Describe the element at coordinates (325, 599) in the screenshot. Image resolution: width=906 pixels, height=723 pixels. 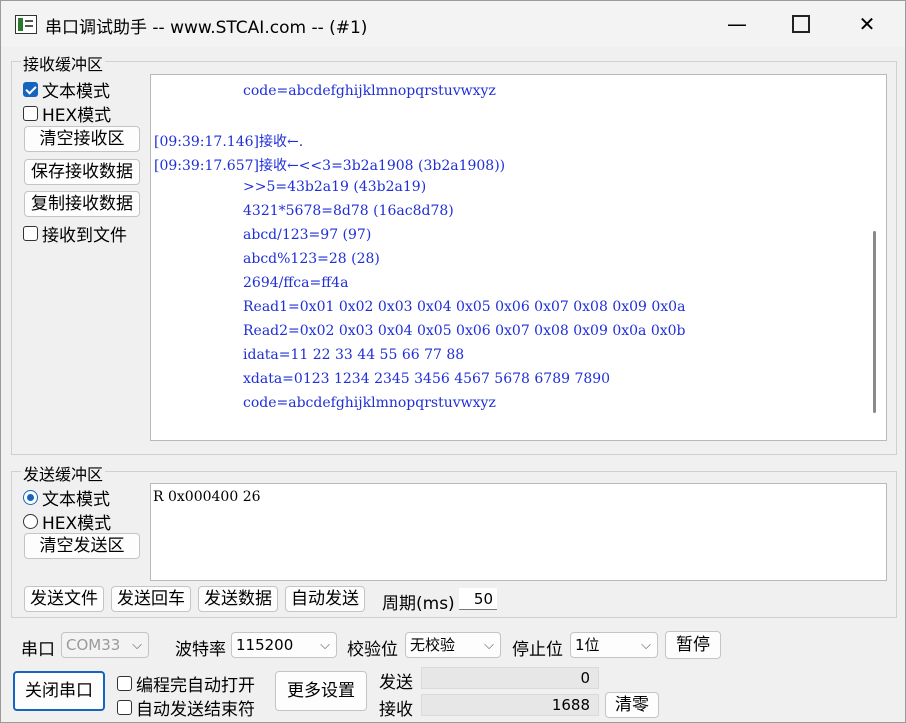
I see `auto-send-button: 自动发送` at that location.